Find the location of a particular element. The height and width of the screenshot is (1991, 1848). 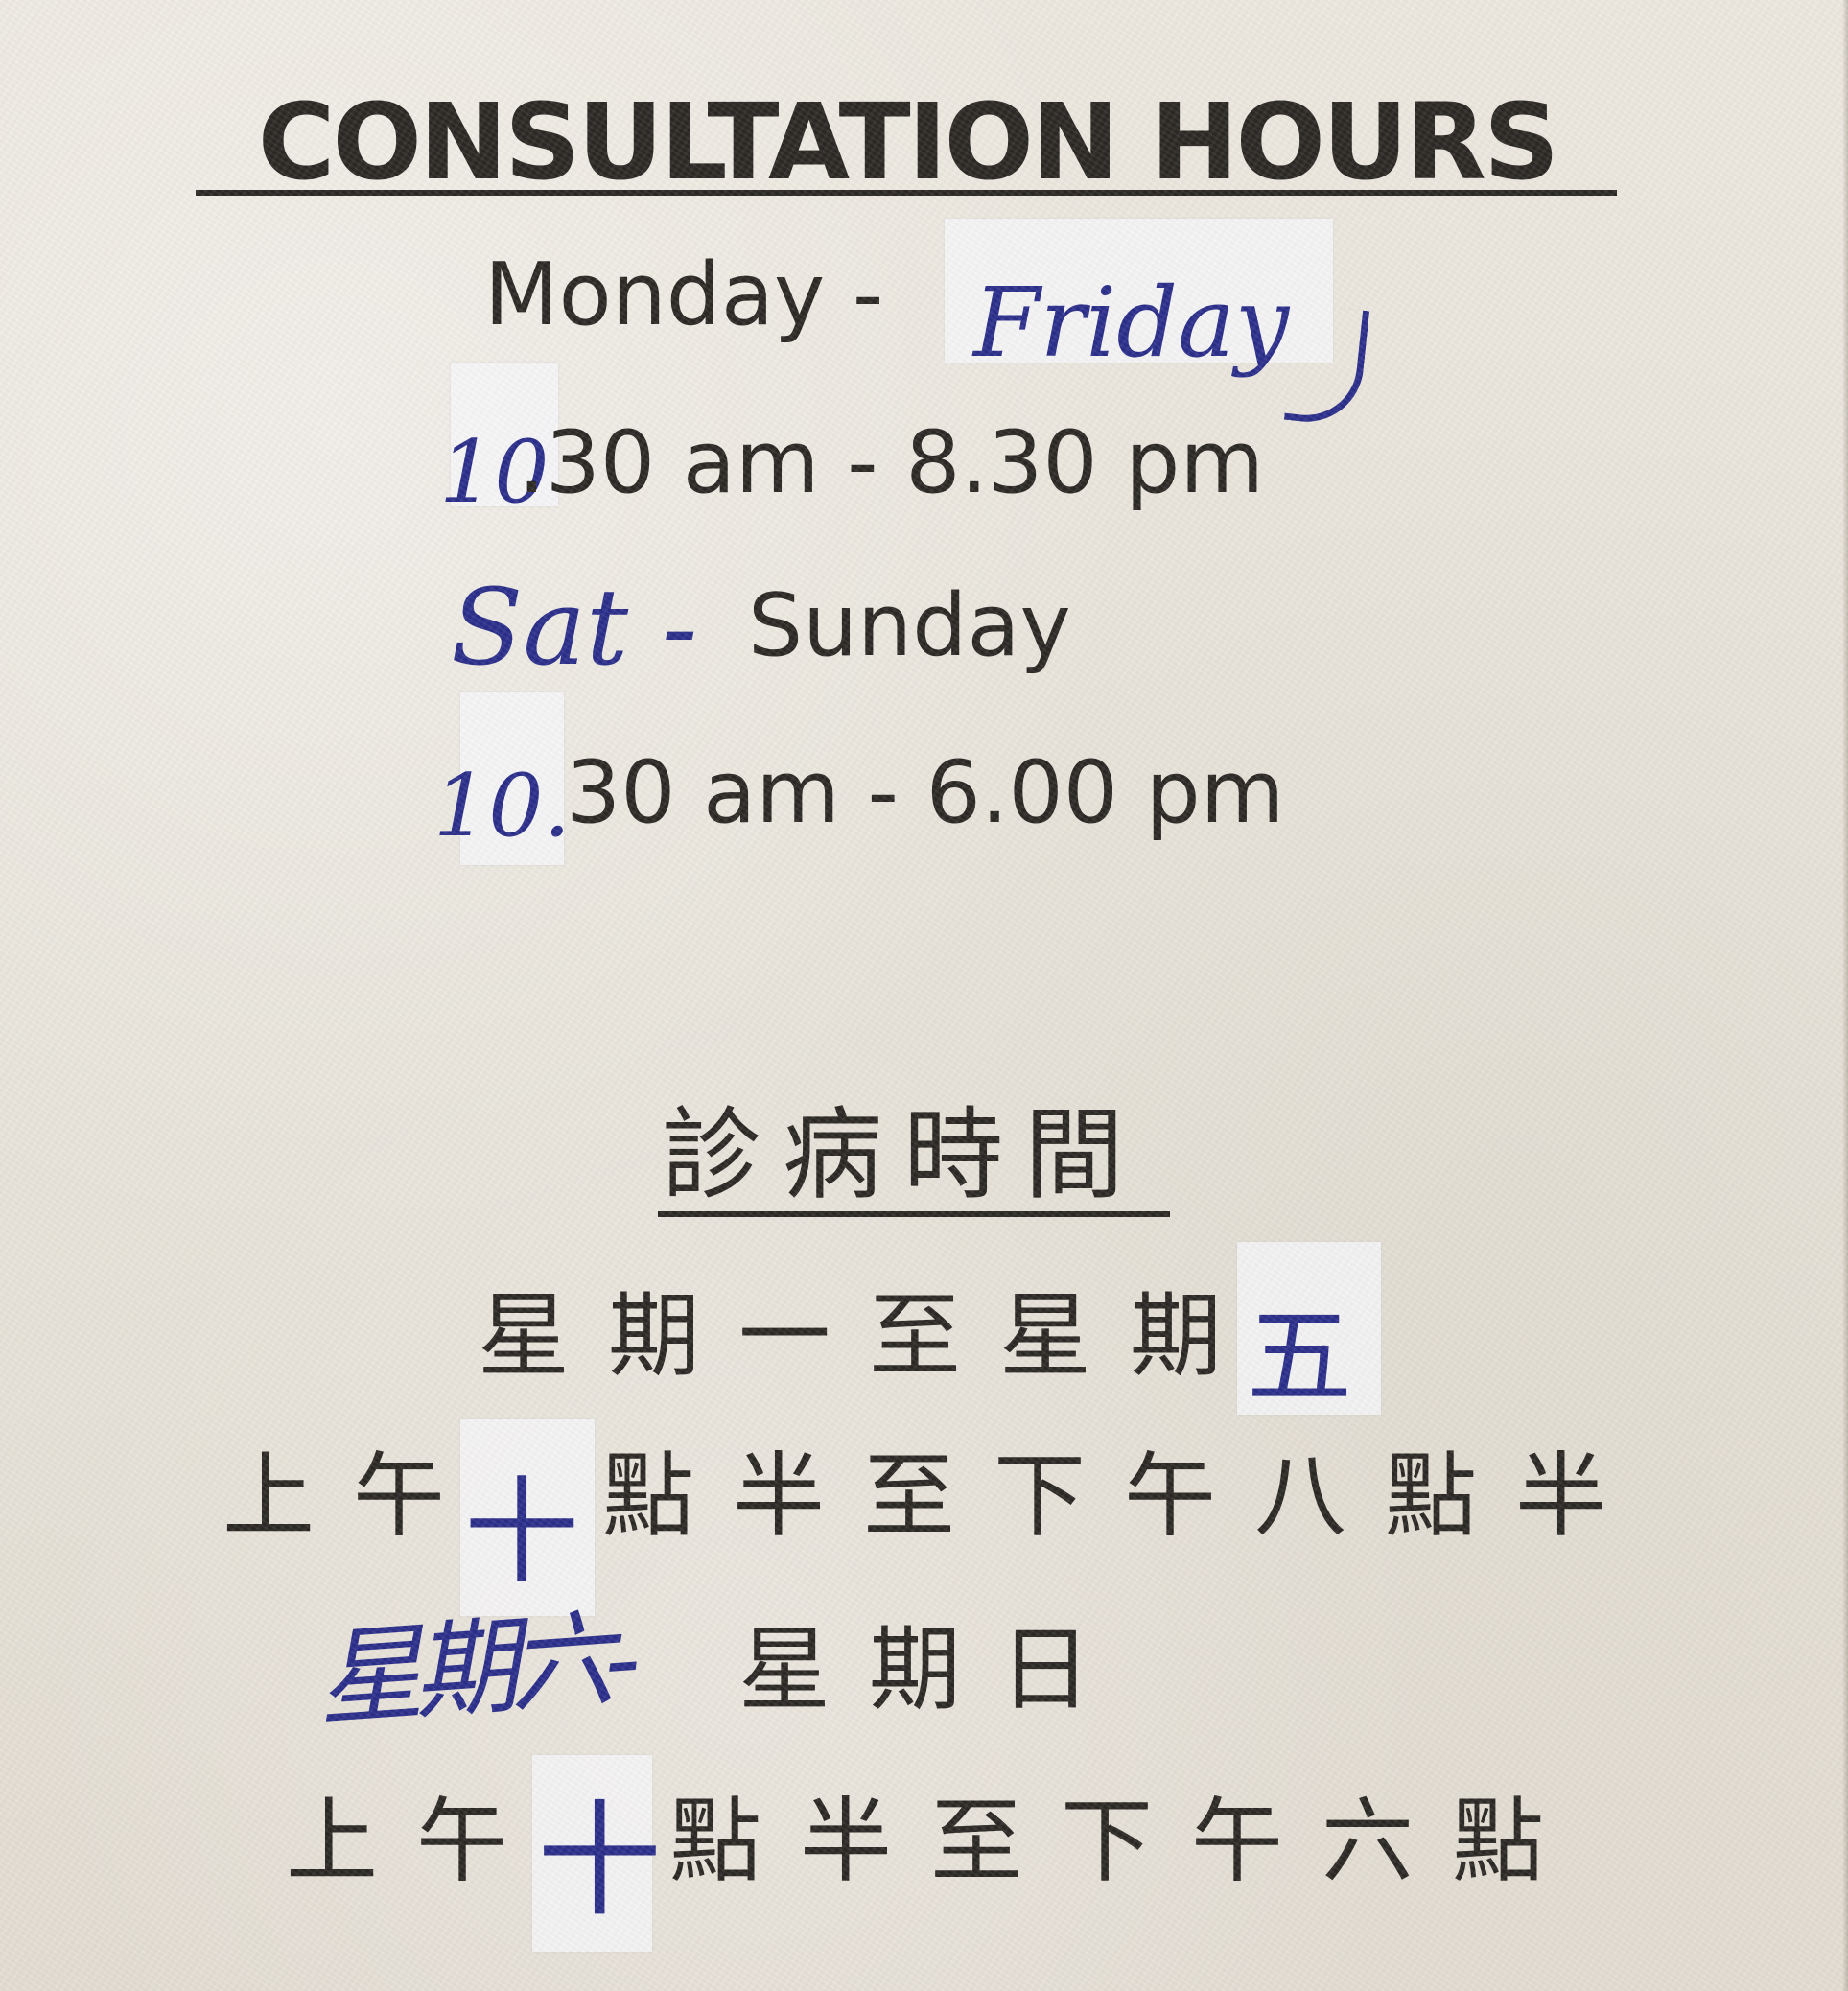

card-heading: CONSULTATION HOURS is located at coordinates (908, 142).